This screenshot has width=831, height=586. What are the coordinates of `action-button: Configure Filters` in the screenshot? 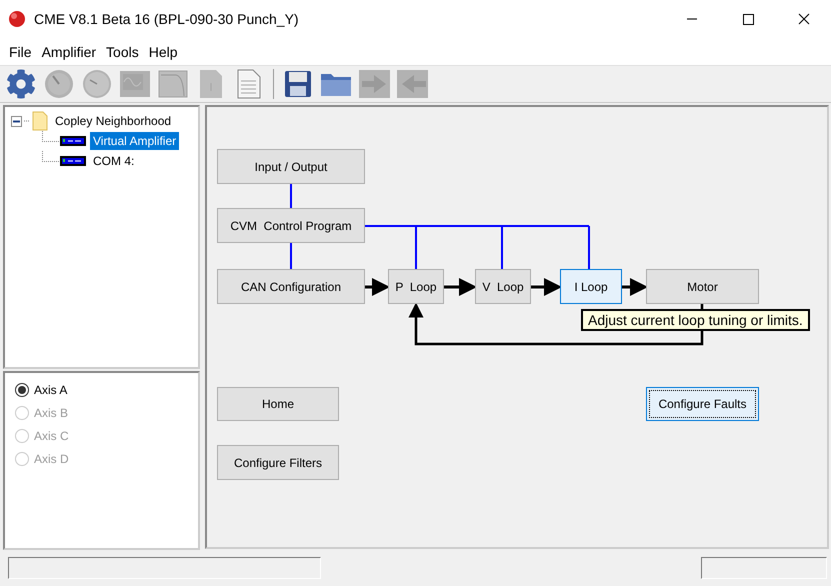 It's located at (278, 462).